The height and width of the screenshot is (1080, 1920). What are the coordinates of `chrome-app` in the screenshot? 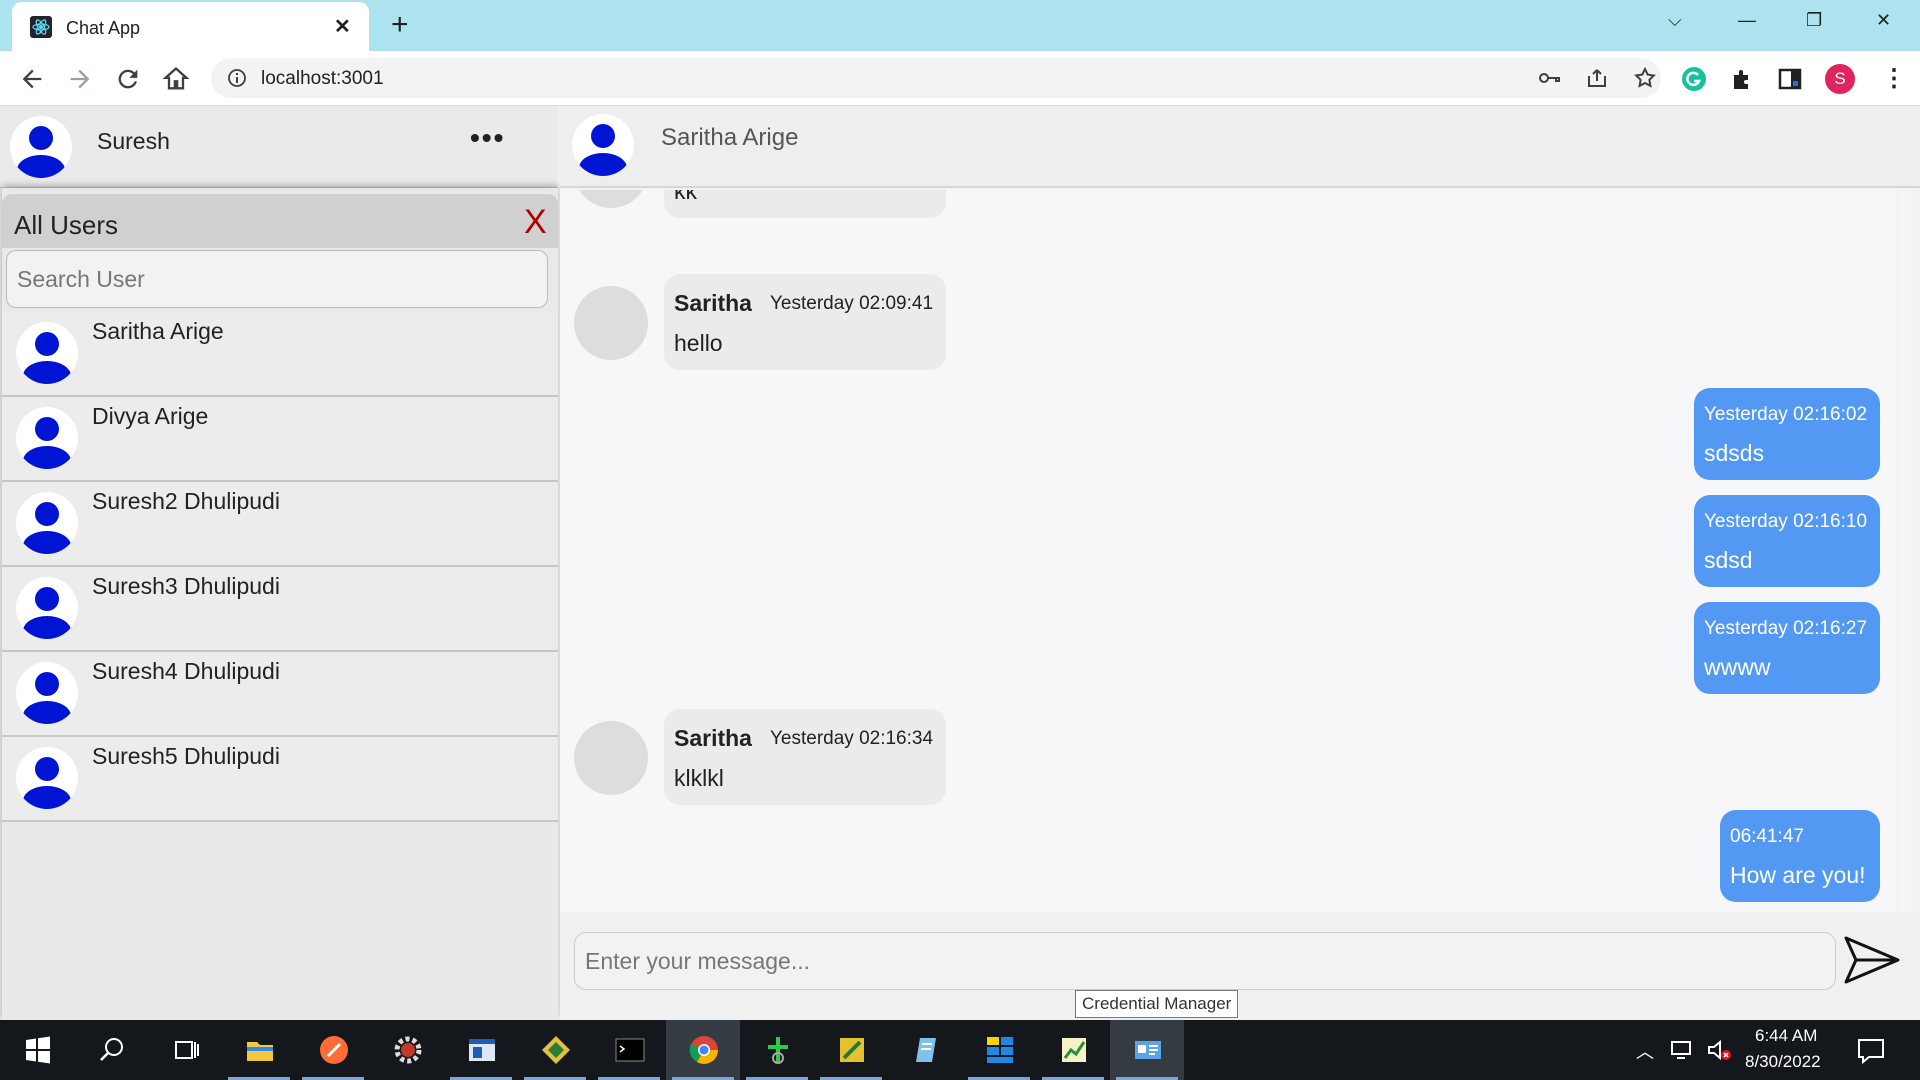 It's located at (703, 1050).